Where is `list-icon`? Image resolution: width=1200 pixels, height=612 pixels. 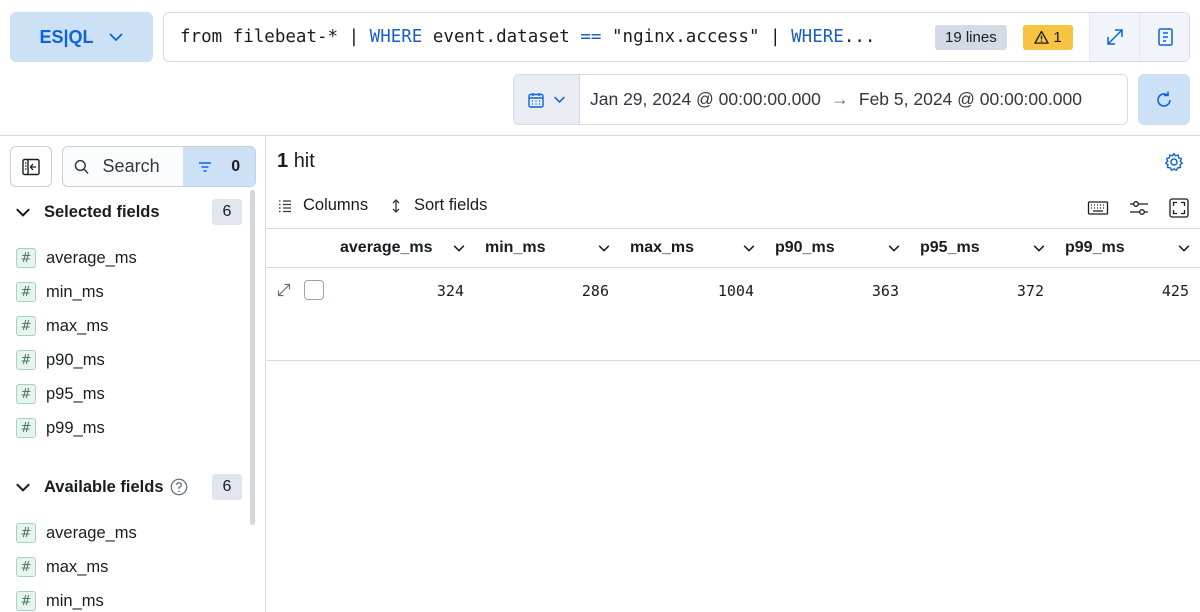 list-icon is located at coordinates (285, 205).